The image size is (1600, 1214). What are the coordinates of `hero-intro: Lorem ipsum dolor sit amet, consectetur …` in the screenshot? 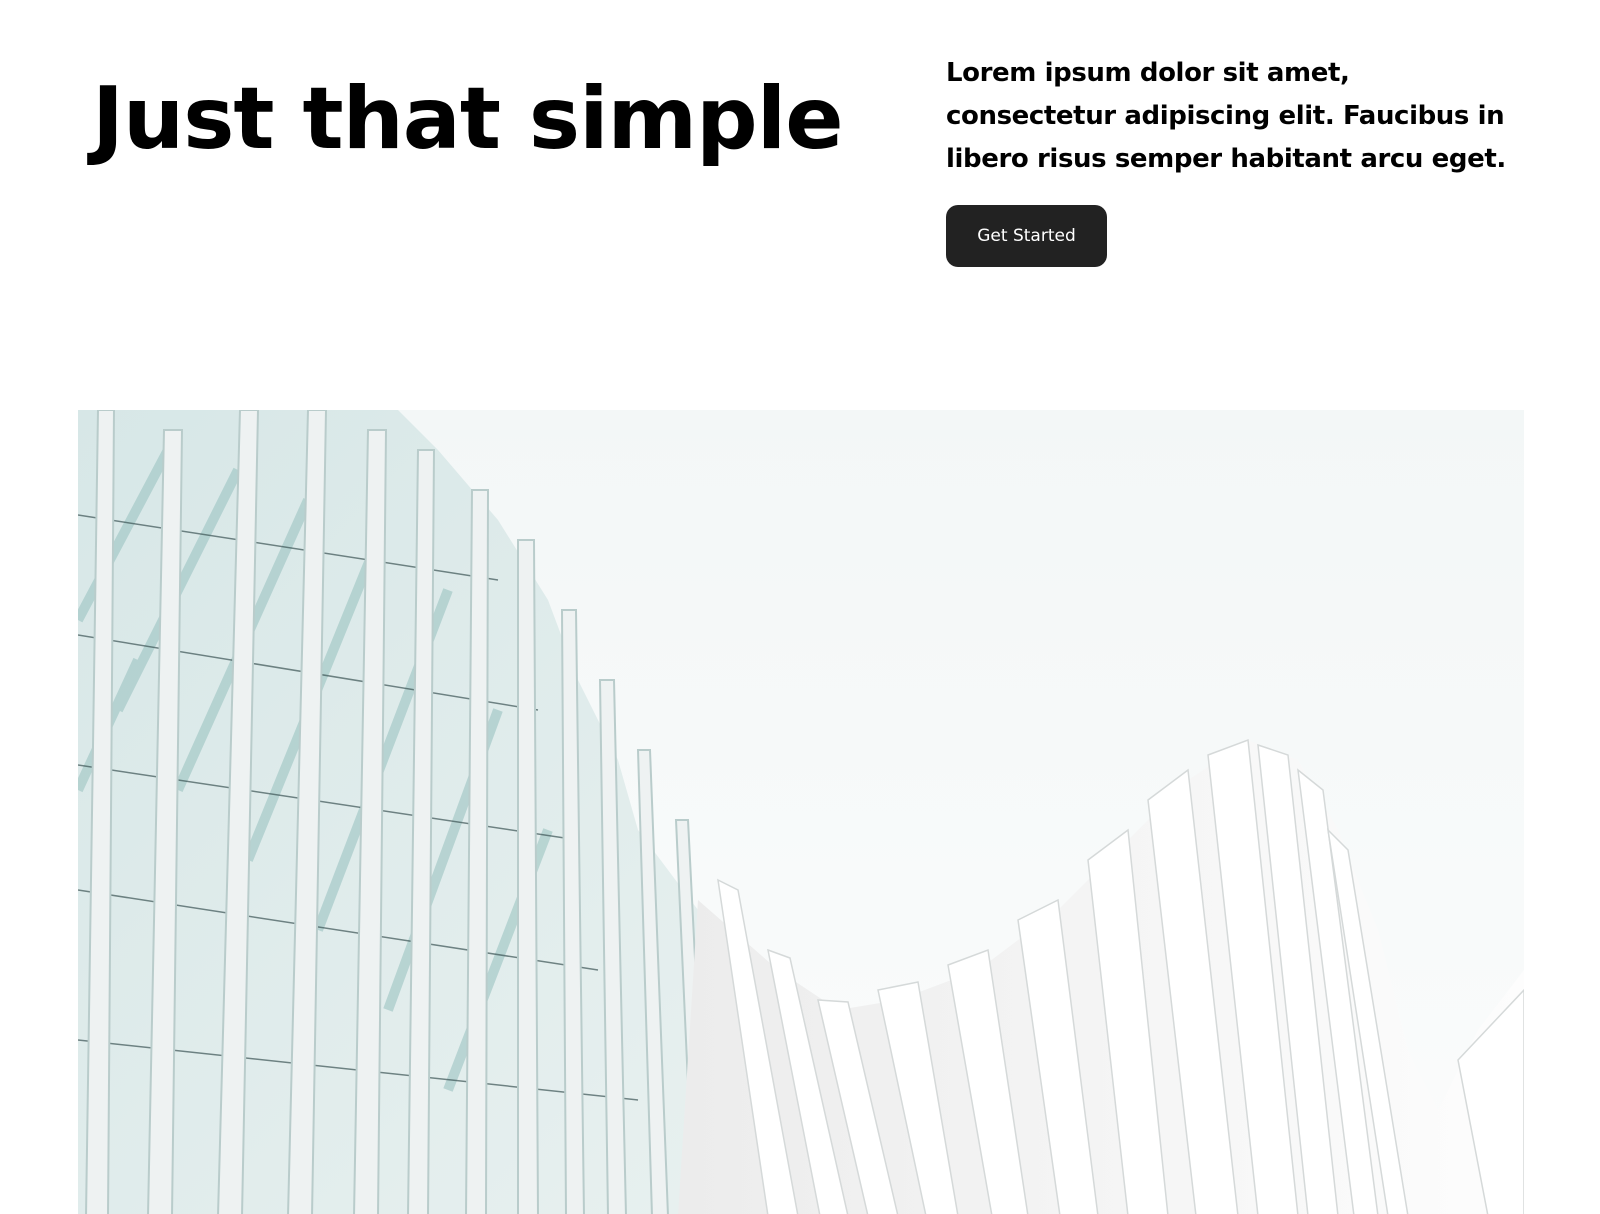 It's located at (1226, 159).